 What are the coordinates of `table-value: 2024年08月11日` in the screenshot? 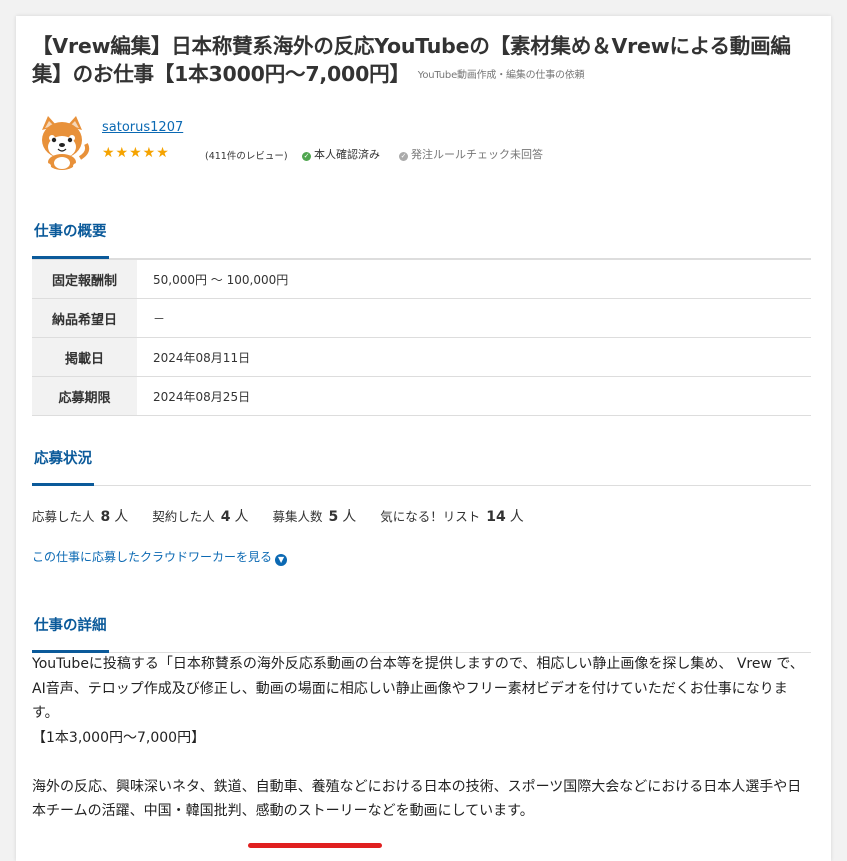 It's located at (474, 357).